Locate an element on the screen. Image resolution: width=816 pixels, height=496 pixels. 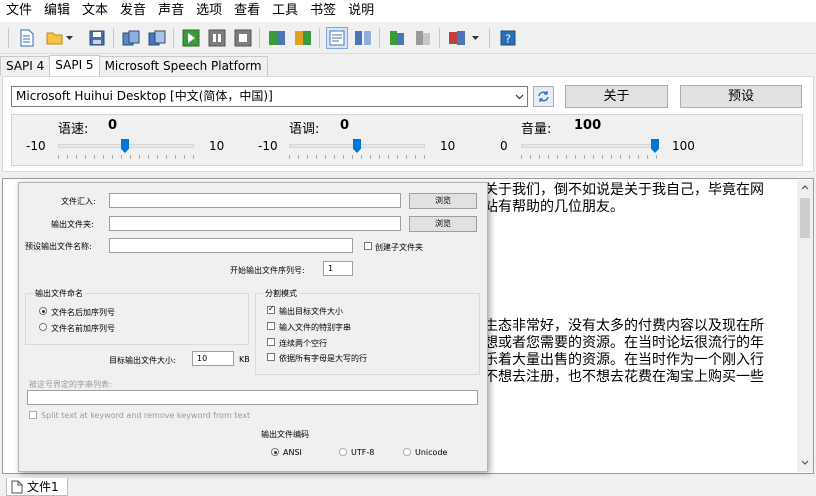
bookmark-list-icon is located at coordinates (423, 38).